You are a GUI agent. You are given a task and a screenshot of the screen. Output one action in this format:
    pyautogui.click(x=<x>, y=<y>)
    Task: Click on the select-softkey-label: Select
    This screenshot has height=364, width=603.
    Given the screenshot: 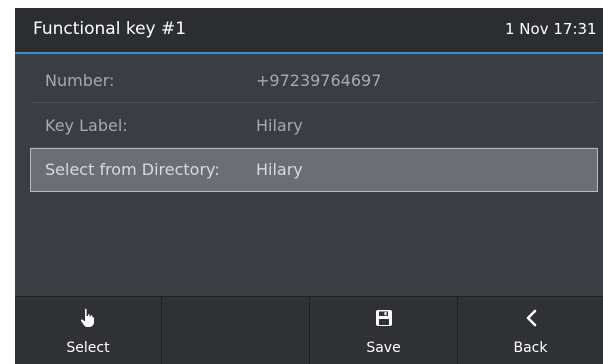 What is the action you would take?
    pyautogui.click(x=88, y=348)
    